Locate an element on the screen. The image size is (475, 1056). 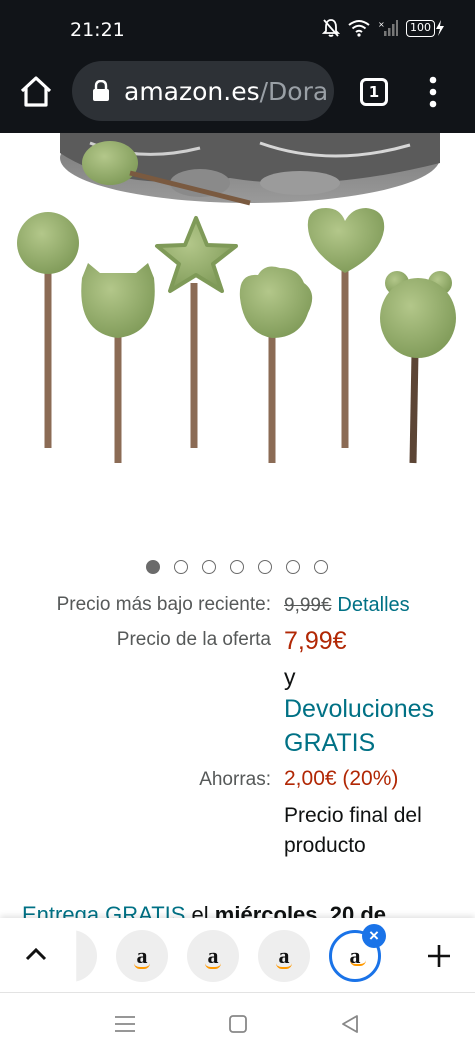
new-tab-plus-icon is located at coordinates (439, 956).